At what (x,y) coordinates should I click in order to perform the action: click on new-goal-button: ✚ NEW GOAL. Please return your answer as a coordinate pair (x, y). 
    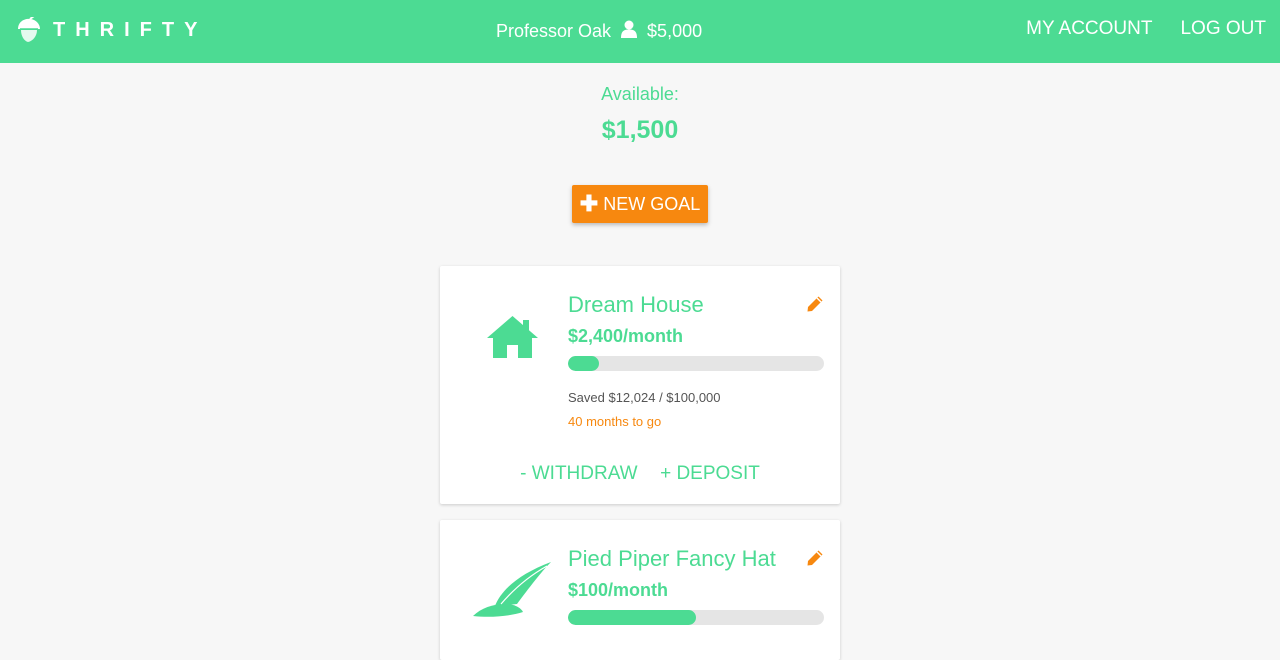
    Looking at the image, I should click on (640, 204).